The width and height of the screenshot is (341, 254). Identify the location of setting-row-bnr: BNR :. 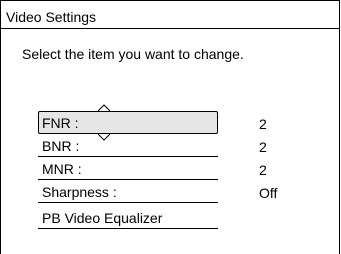
(128, 145).